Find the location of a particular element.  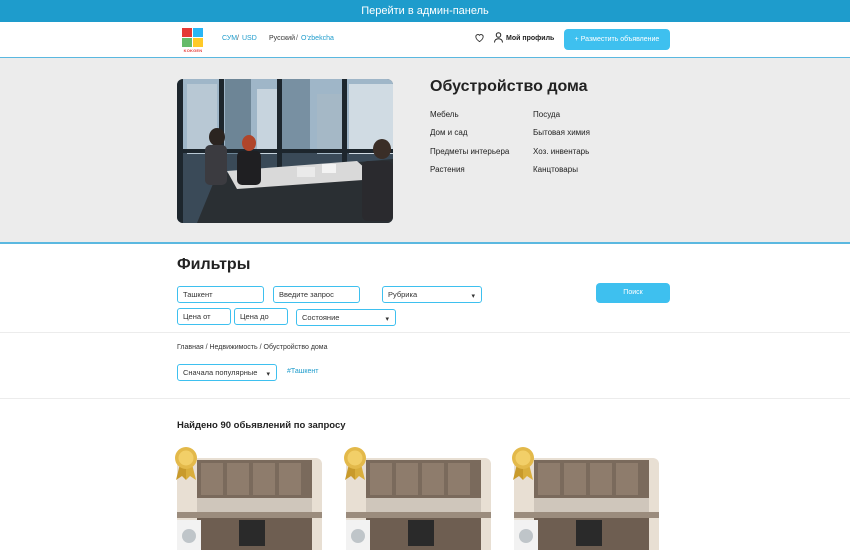

sort-select: Сначала популярные ▾ is located at coordinates (227, 372).